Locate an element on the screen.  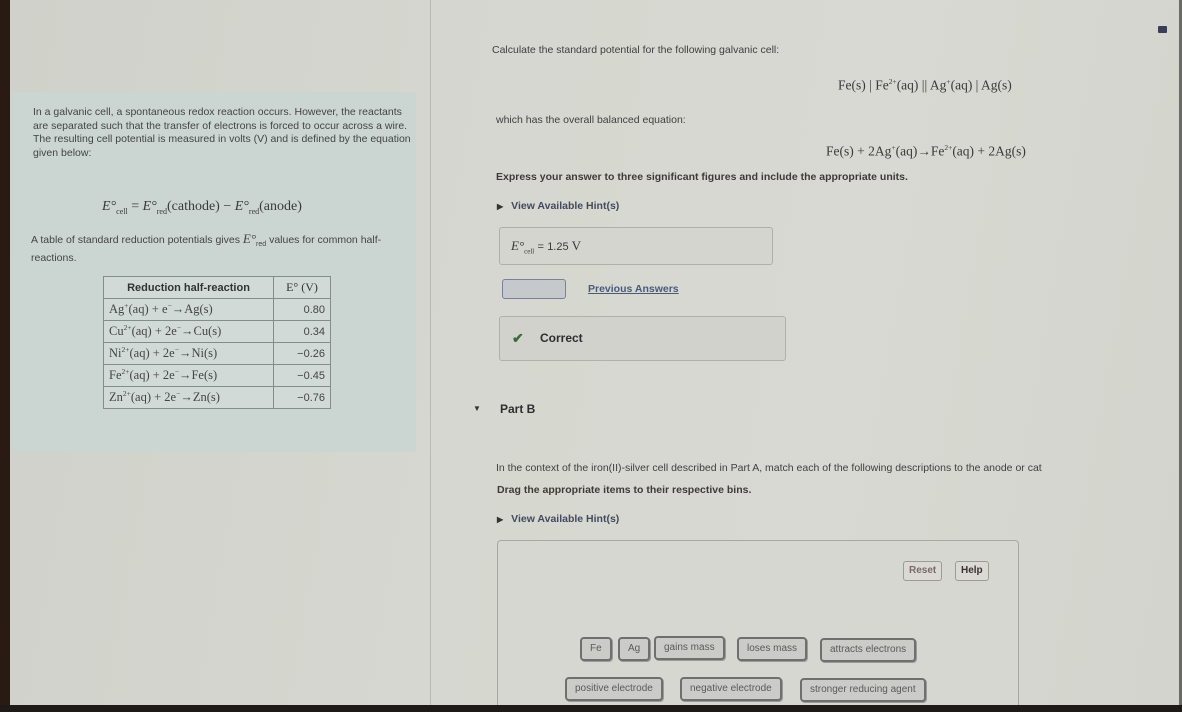
half-reaction: Cu2+(aq) + 2e−→Cu(s) is located at coordinates (188, 331).